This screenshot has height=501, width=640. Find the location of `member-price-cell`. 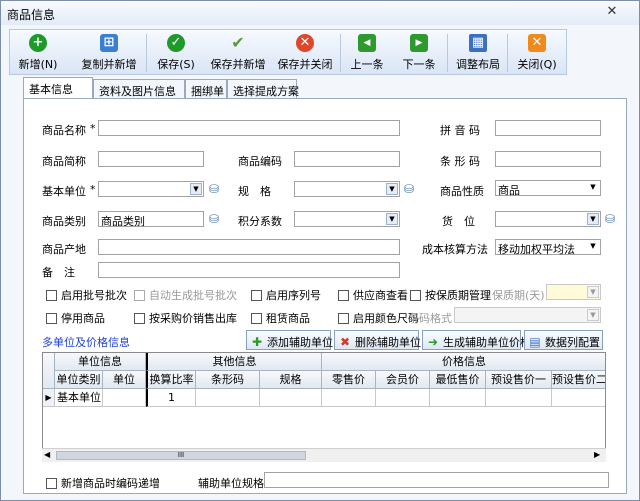

member-price-cell is located at coordinates (403, 398).